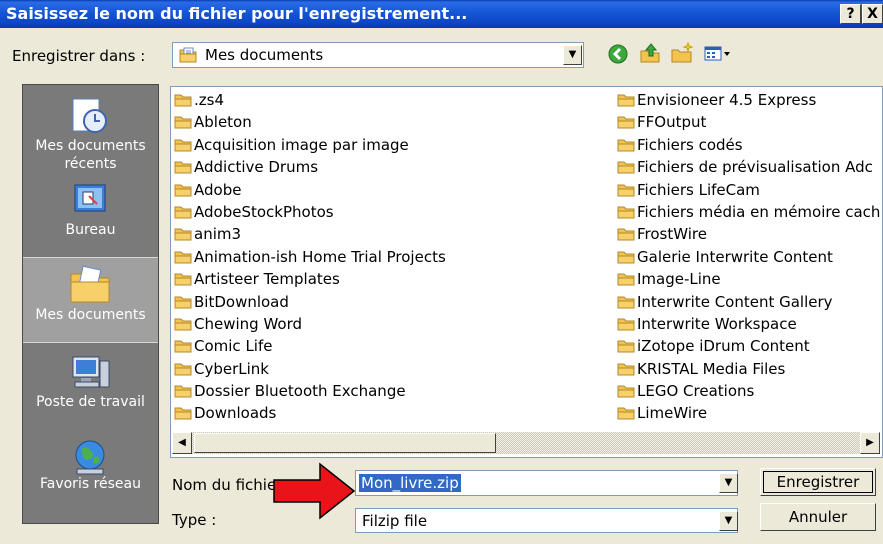 The image size is (883, 544). What do you see at coordinates (572, 55) in the screenshot?
I see `save-in-dropdown-button: ▼` at bounding box center [572, 55].